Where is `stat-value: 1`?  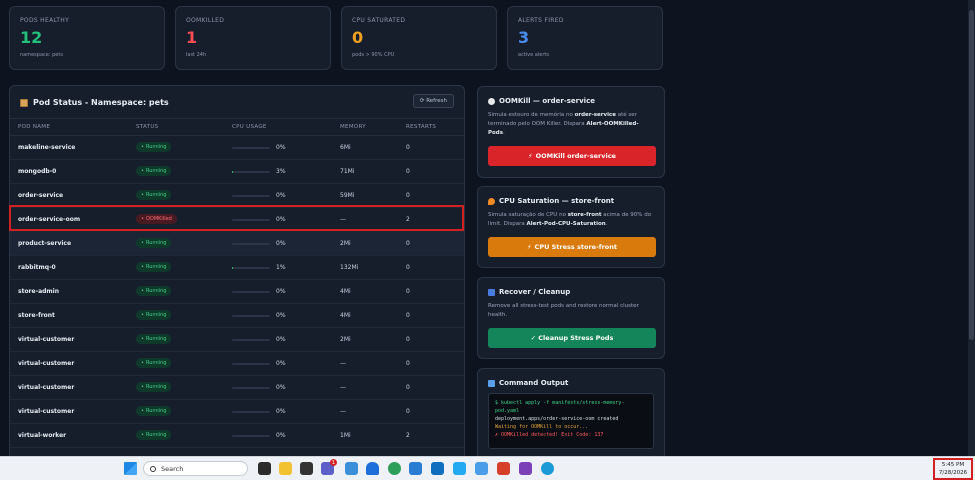
stat-value: 1 is located at coordinates (192, 37).